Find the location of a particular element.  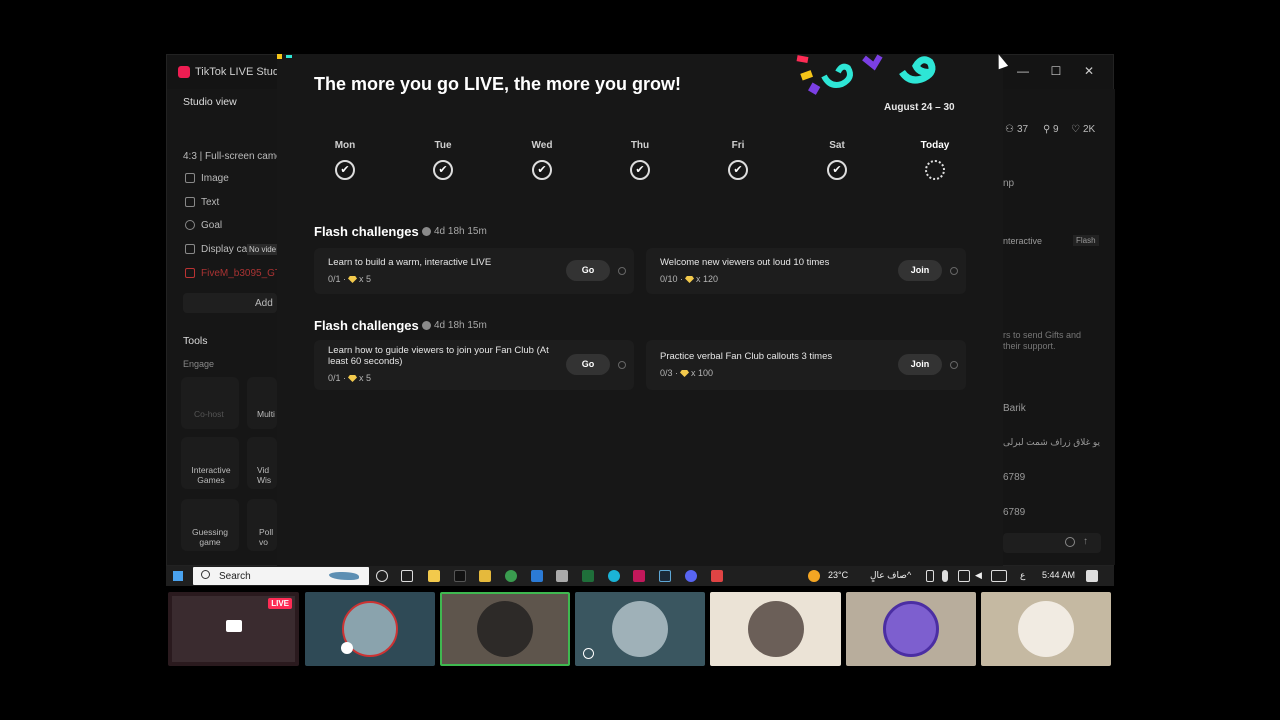

source-goal: Goal is located at coordinates (211, 225).